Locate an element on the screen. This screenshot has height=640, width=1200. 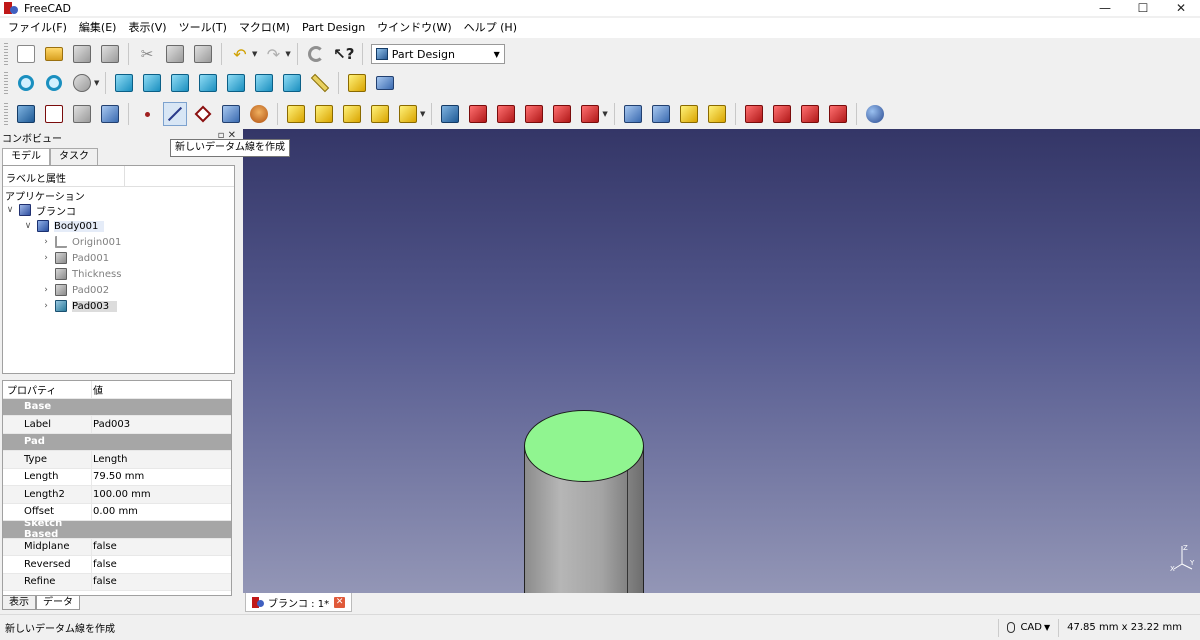
copy-button is located at coordinates (175, 54).